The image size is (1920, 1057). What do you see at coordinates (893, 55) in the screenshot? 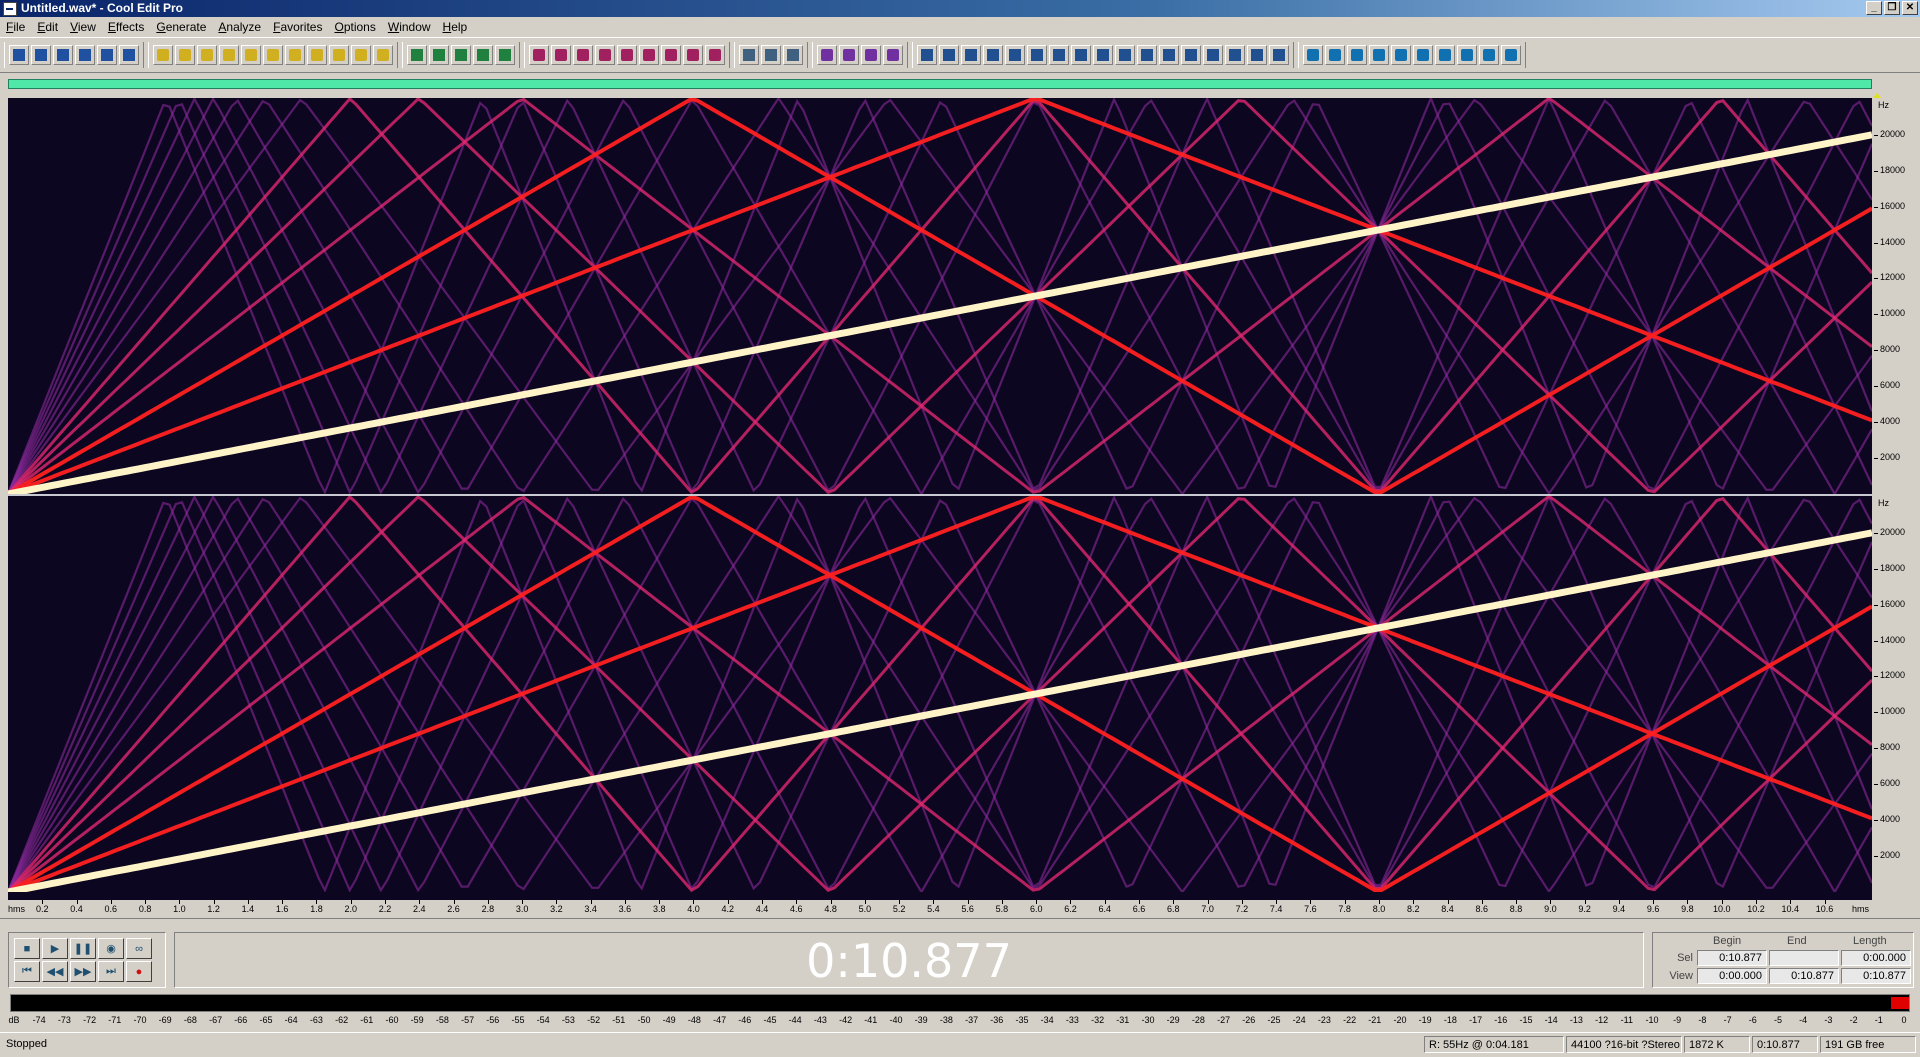
I see `normalize-button` at bounding box center [893, 55].